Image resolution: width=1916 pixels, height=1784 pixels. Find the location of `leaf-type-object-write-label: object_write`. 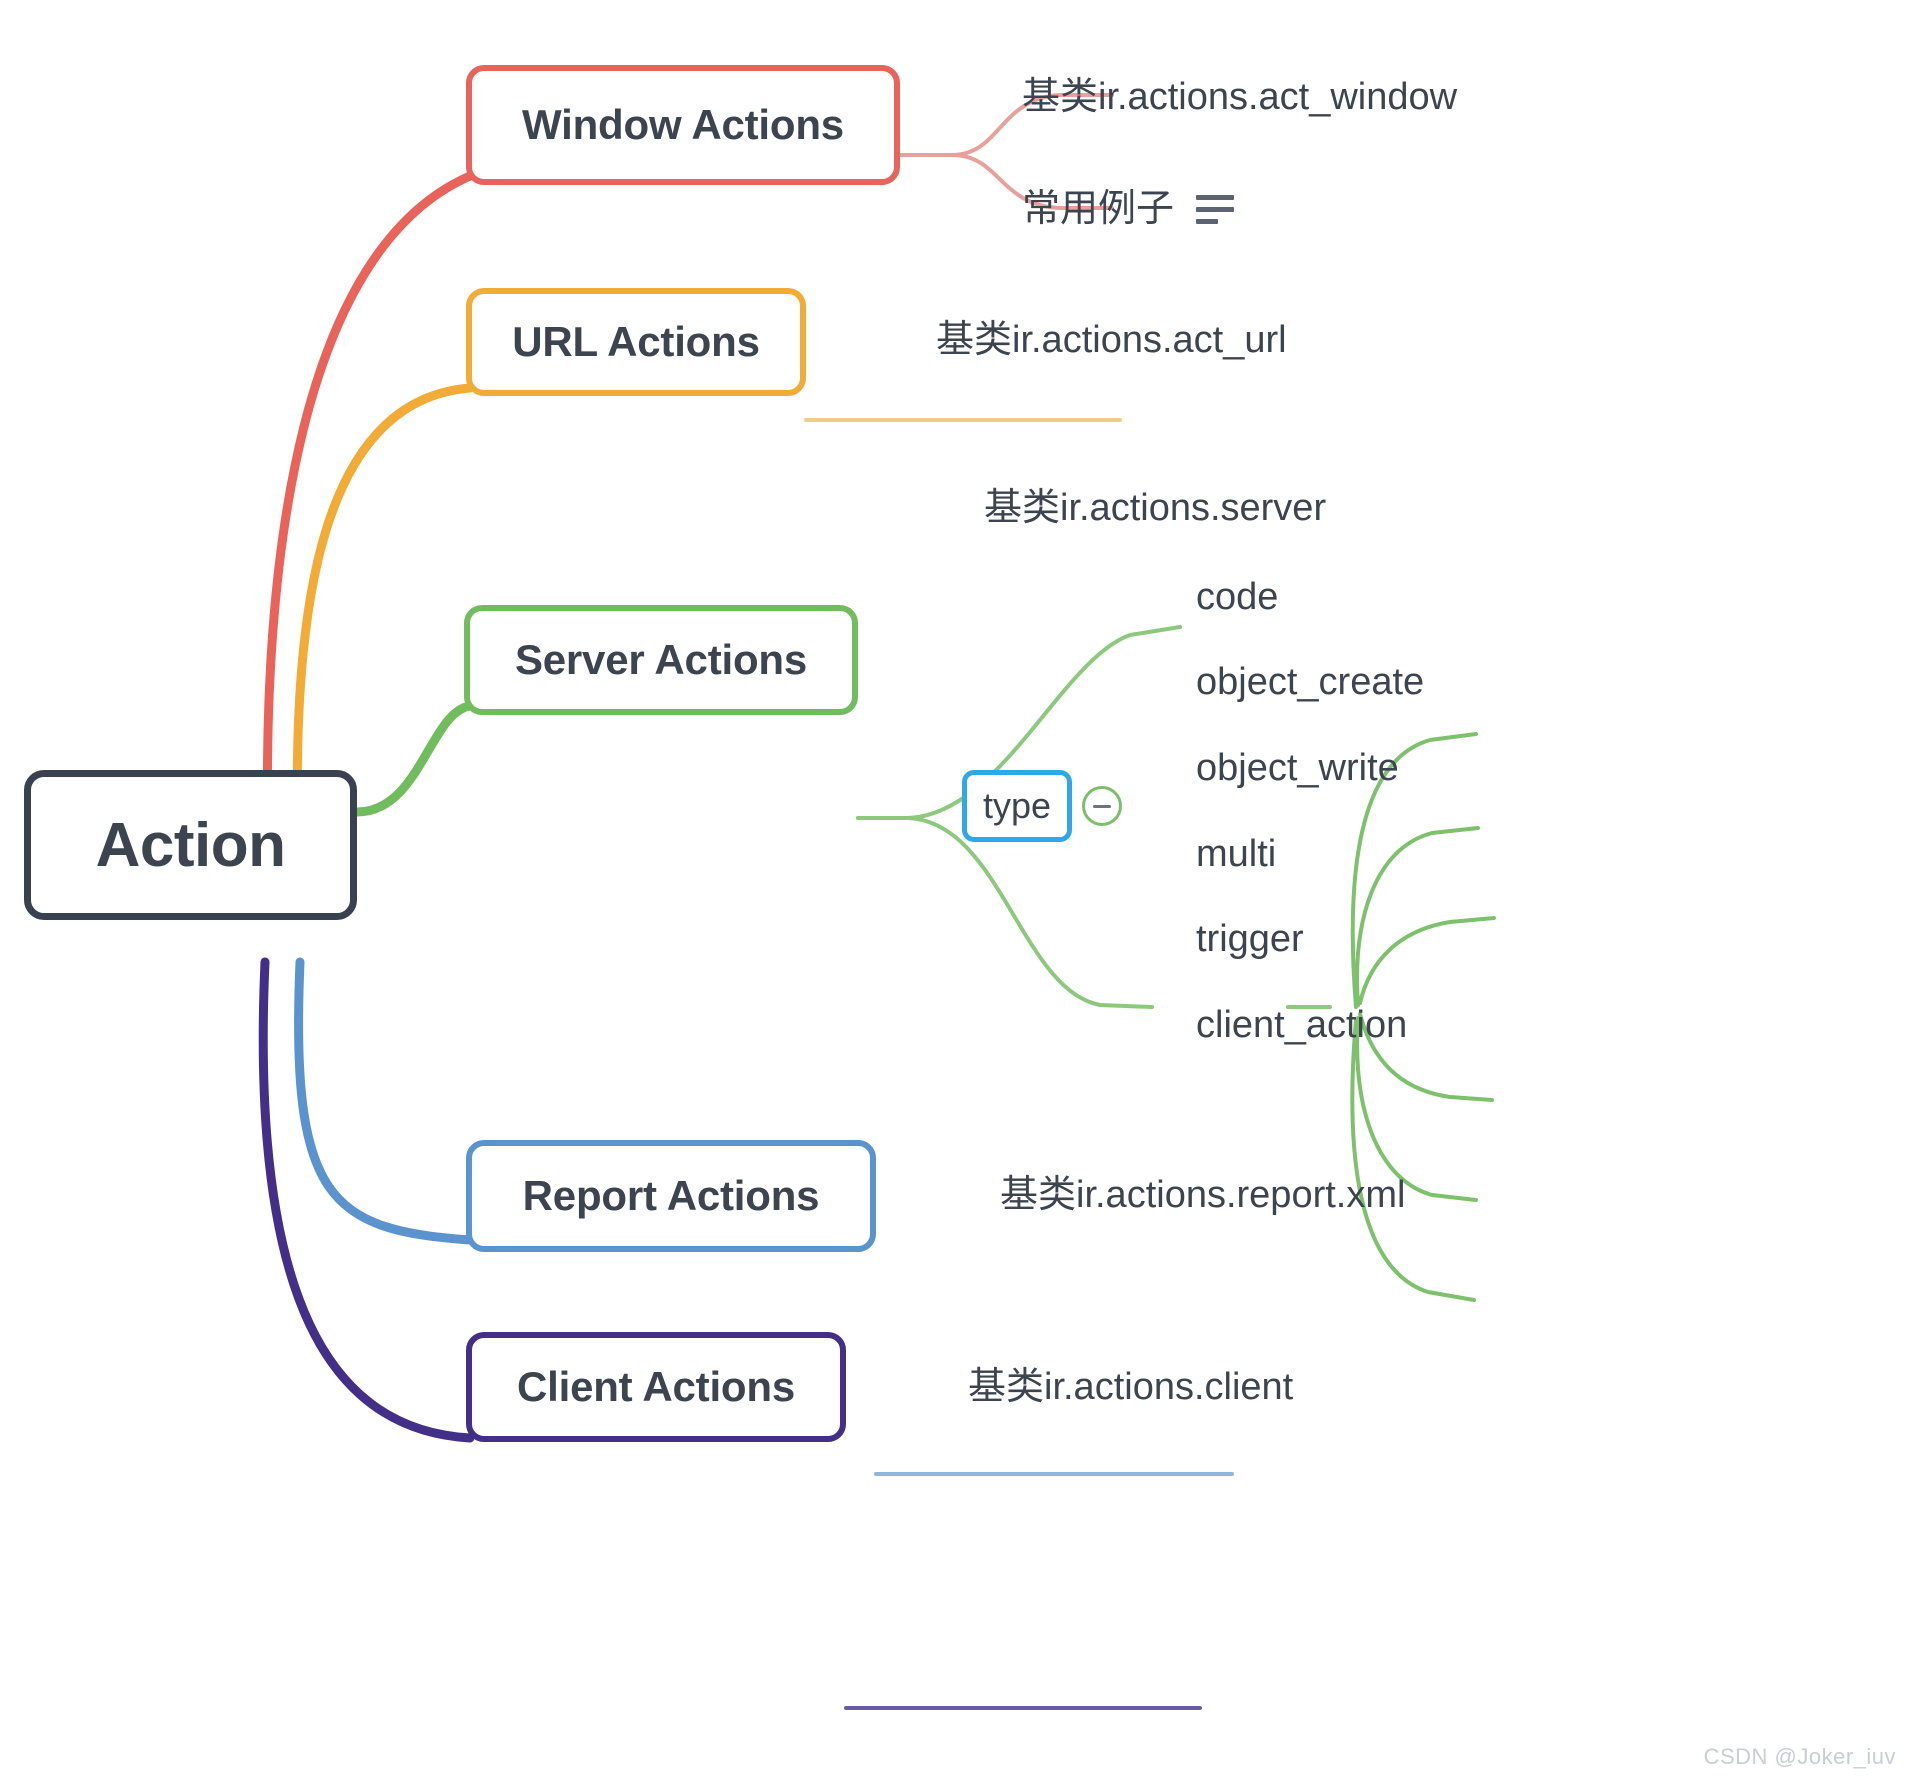

leaf-type-object-write-label: object_write is located at coordinates (1297, 768).